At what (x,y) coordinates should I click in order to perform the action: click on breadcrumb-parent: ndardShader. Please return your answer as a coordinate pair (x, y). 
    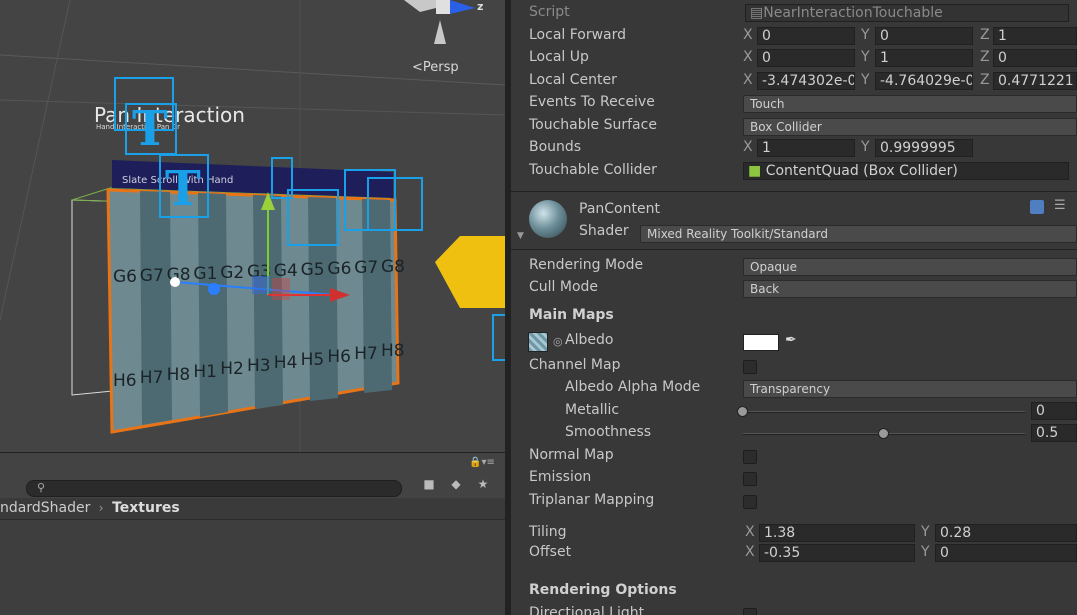
    Looking at the image, I should click on (45, 508).